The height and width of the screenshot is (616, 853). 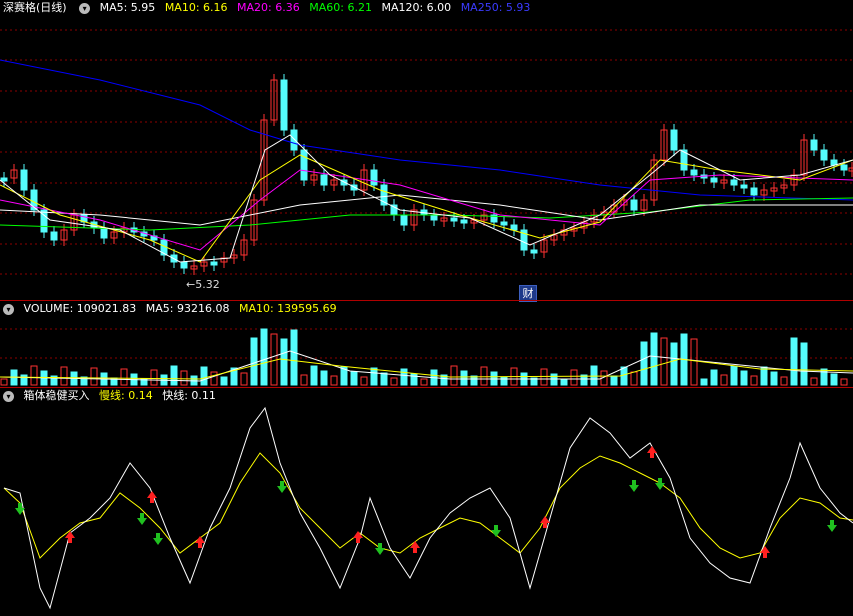 I want to click on low-arrow-icon: ←, so click(x=191, y=284).